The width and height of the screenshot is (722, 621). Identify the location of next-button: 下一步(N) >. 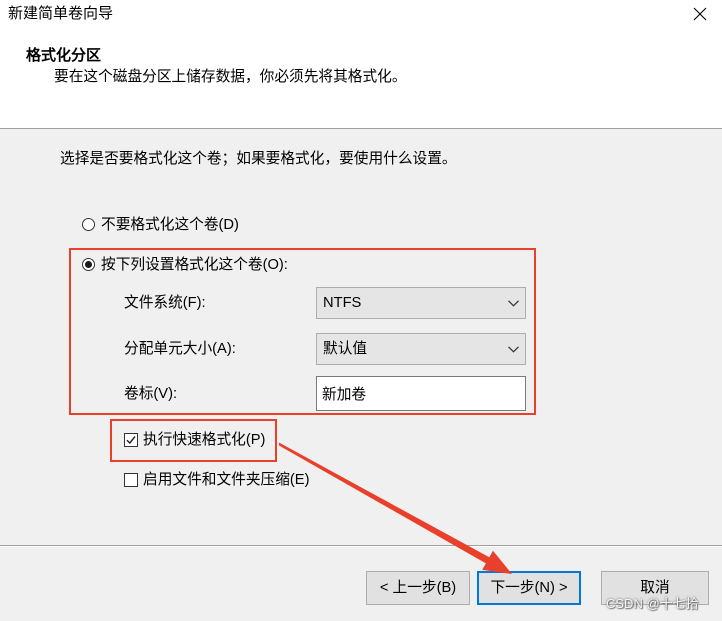
(529, 588).